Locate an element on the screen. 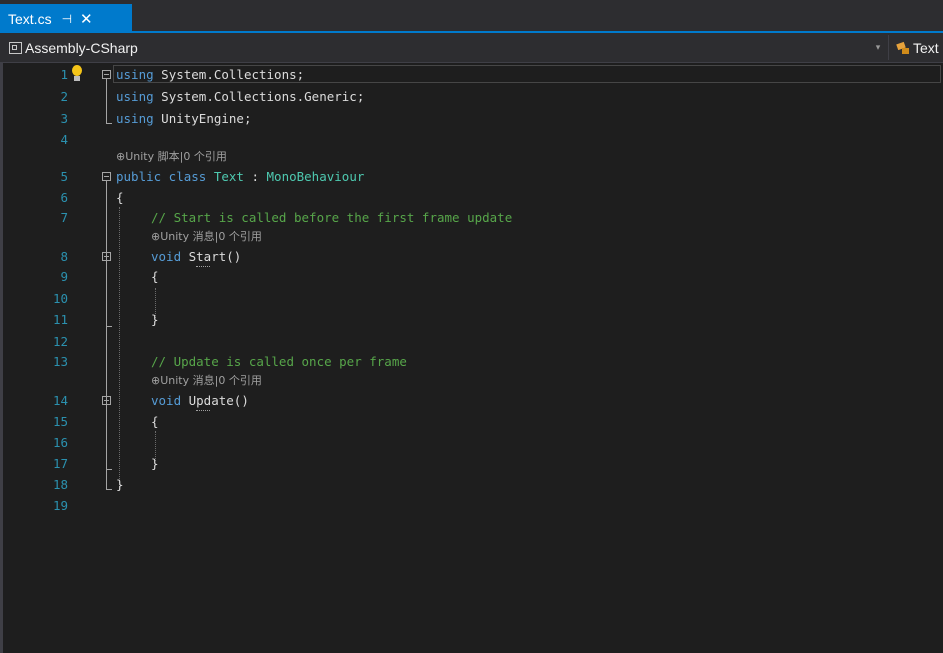  class-icon is located at coordinates (903, 48).